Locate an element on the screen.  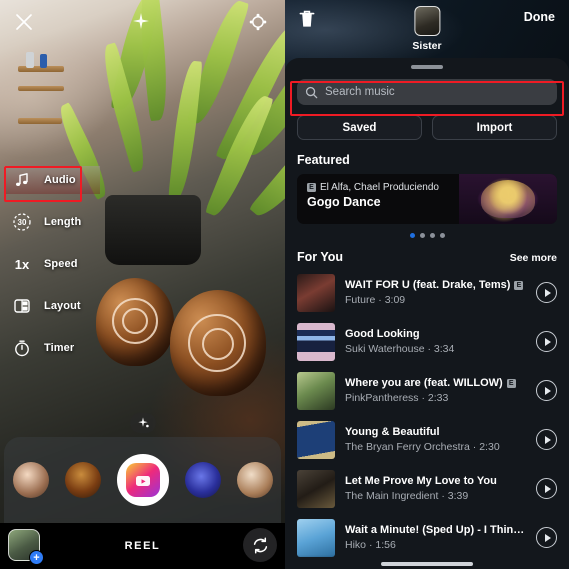
track-subtitle: Future · 3:09 is located at coordinates (435, 300).